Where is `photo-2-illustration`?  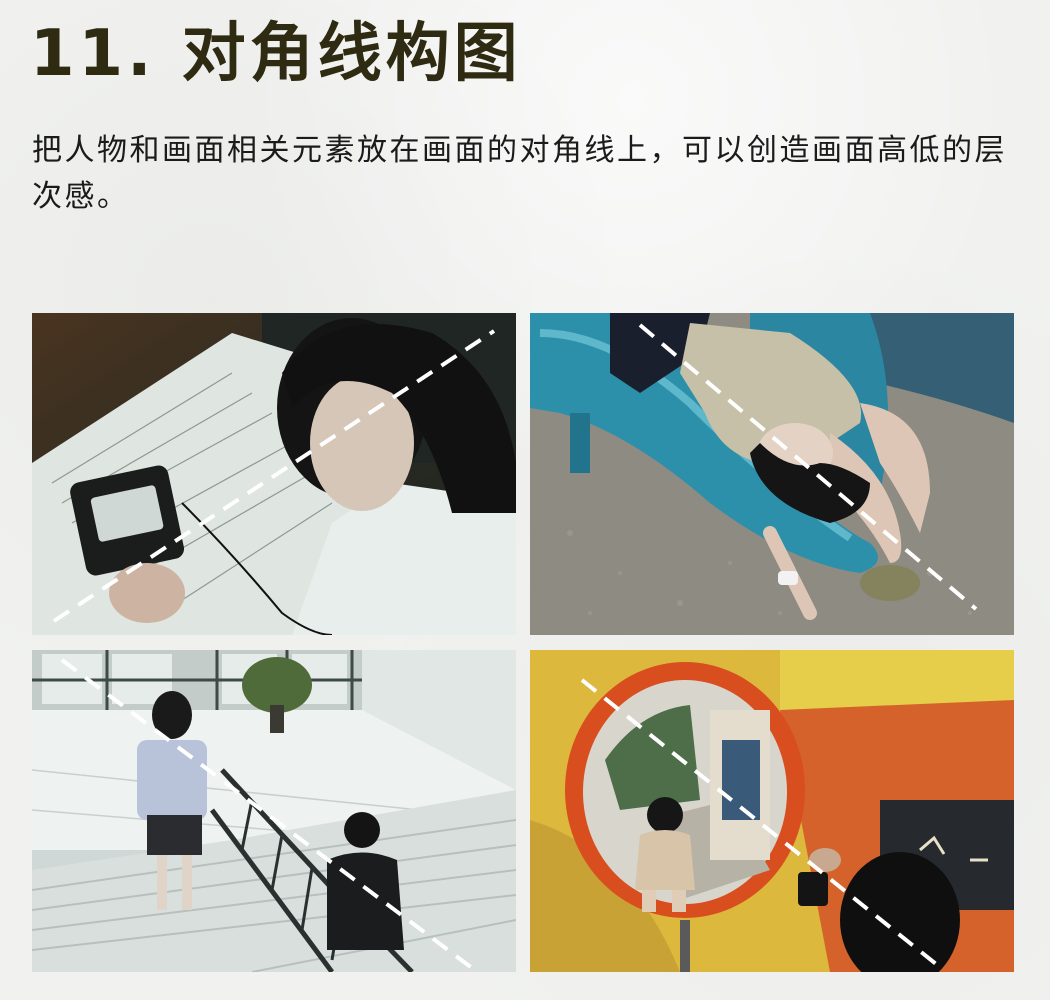 photo-2-illustration is located at coordinates (772, 474).